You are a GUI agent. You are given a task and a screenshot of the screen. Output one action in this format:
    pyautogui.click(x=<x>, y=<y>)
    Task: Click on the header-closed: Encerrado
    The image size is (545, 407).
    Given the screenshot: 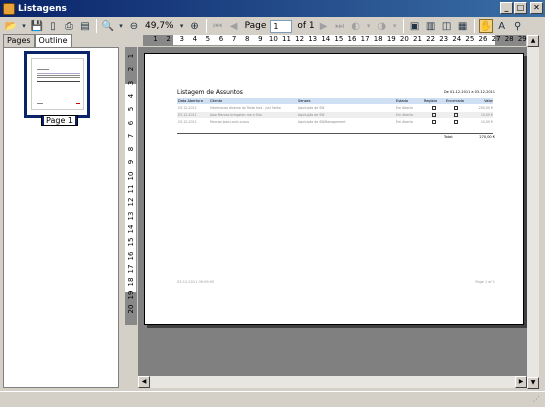 What is the action you would take?
    pyautogui.click(x=455, y=101)
    